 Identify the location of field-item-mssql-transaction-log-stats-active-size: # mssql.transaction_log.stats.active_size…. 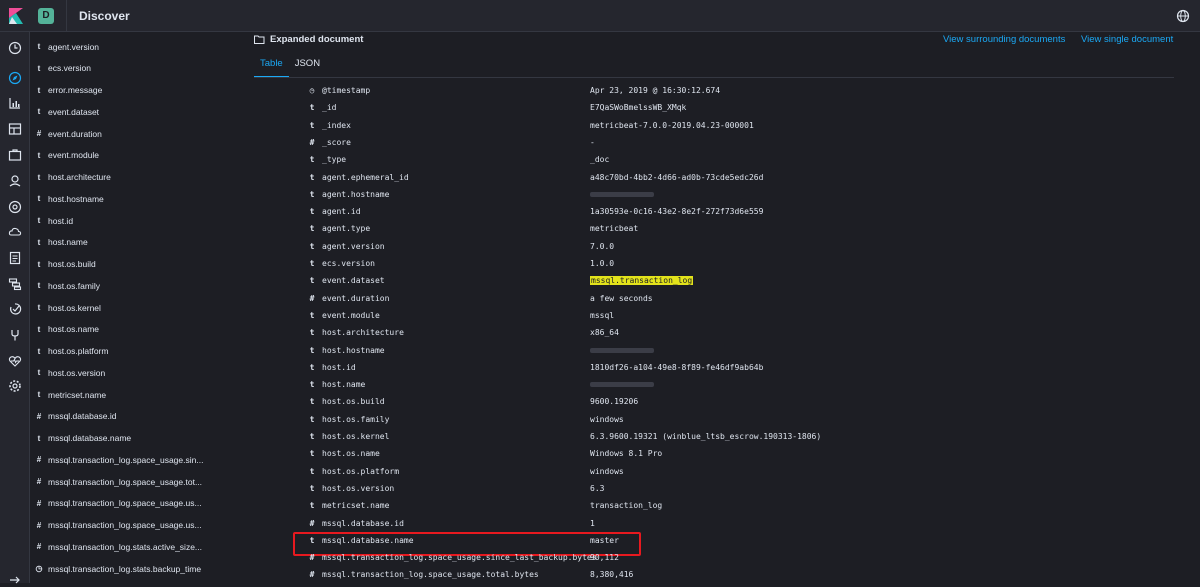
(122, 546).